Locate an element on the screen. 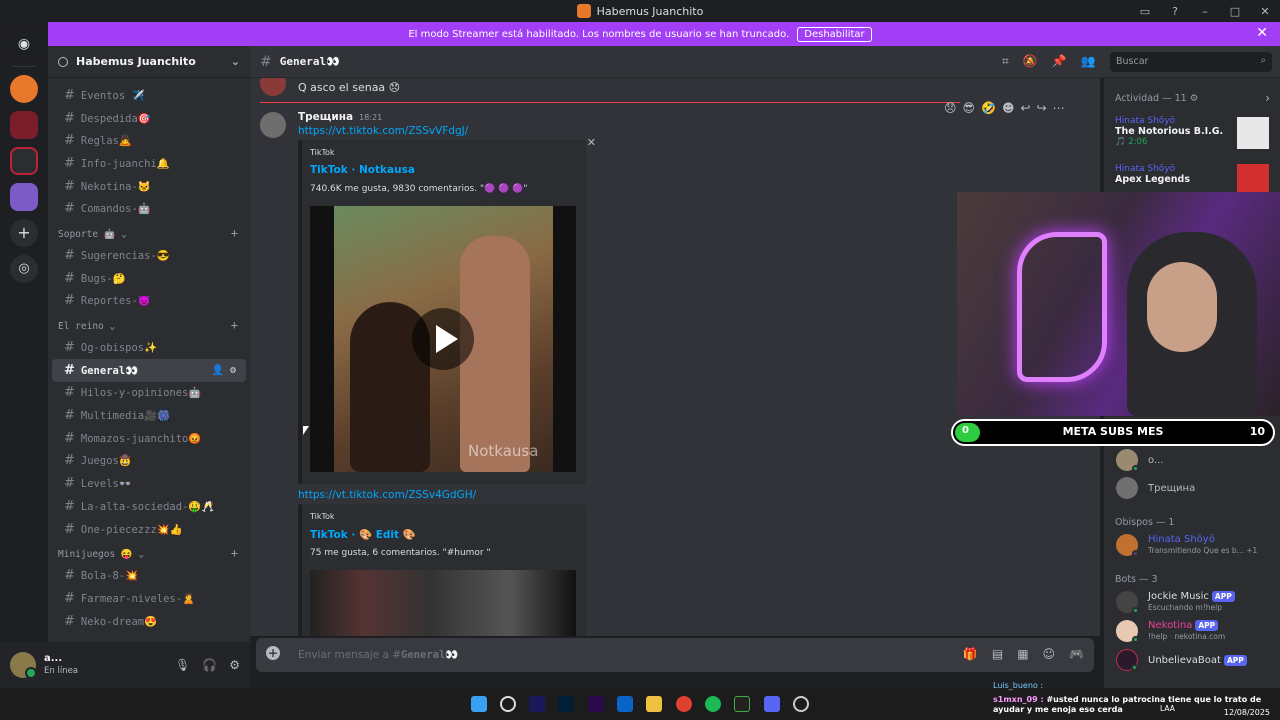 This screenshot has height=720, width=1280. category-el-reino: El reino ⌄ + is located at coordinates (149, 324).